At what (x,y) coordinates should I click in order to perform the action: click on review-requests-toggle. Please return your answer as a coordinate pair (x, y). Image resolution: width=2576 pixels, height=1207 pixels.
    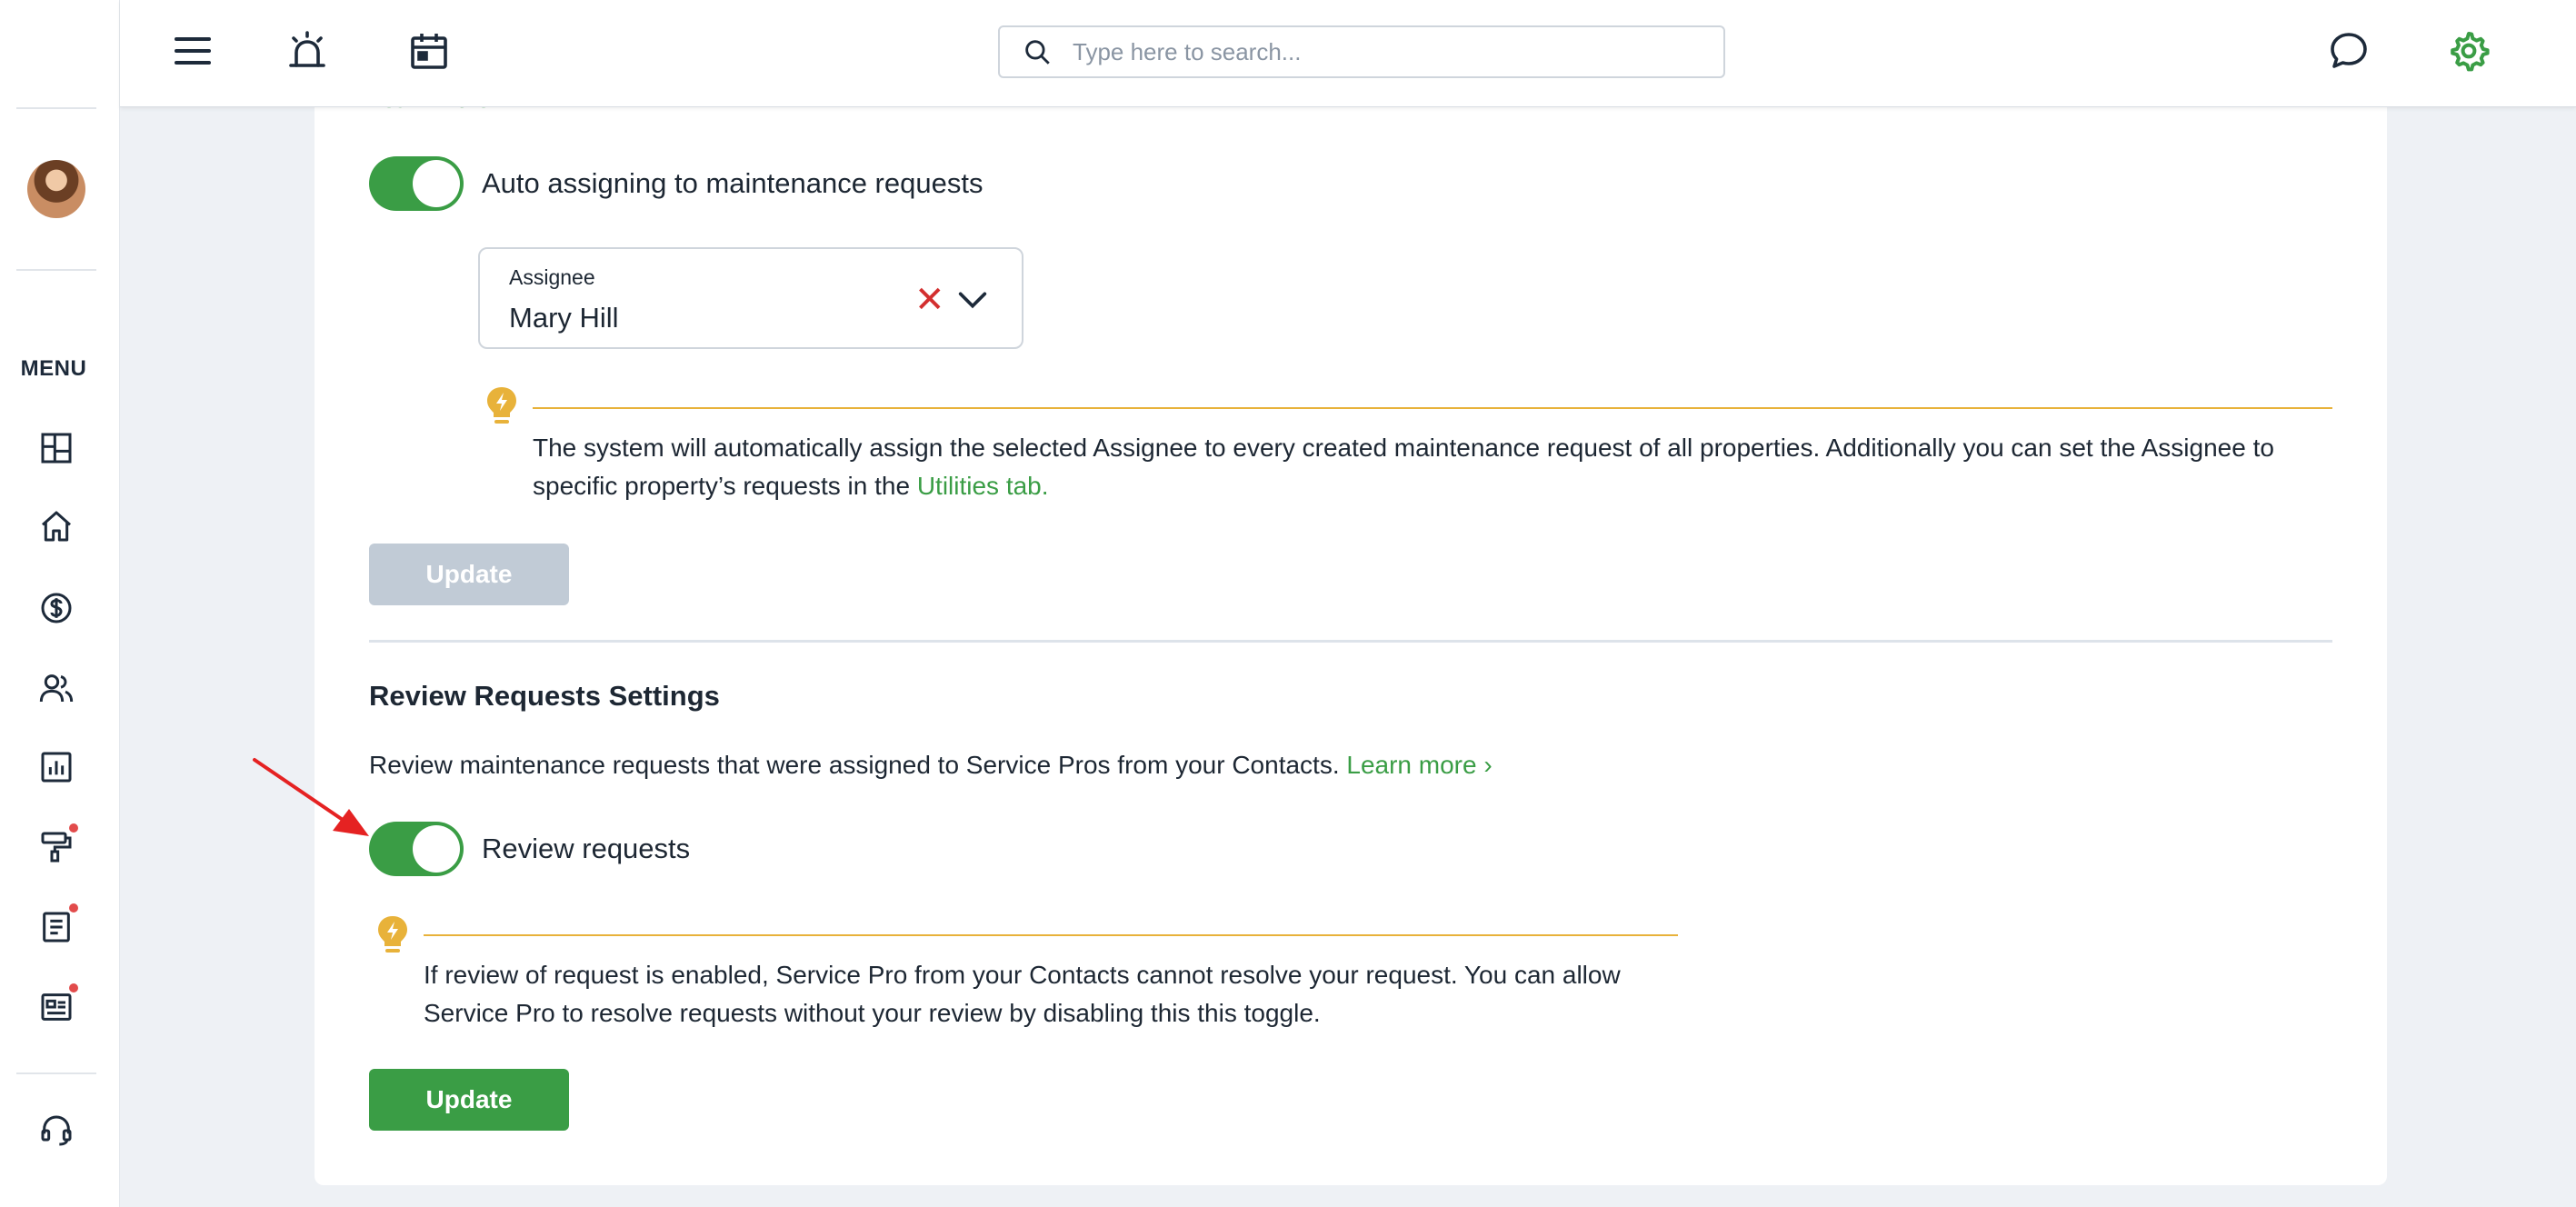
    Looking at the image, I should click on (416, 849).